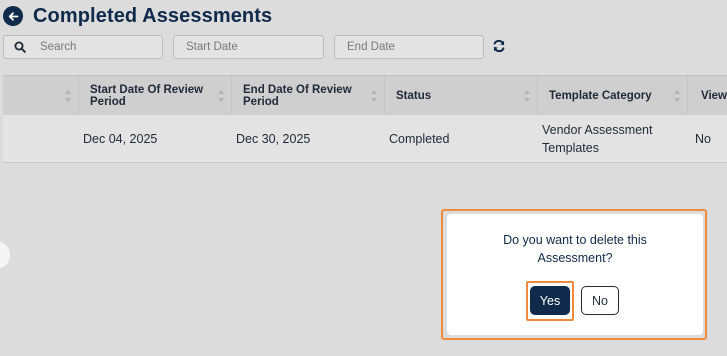 The image size is (727, 356). I want to click on end-date-field: End Date, so click(409, 47).